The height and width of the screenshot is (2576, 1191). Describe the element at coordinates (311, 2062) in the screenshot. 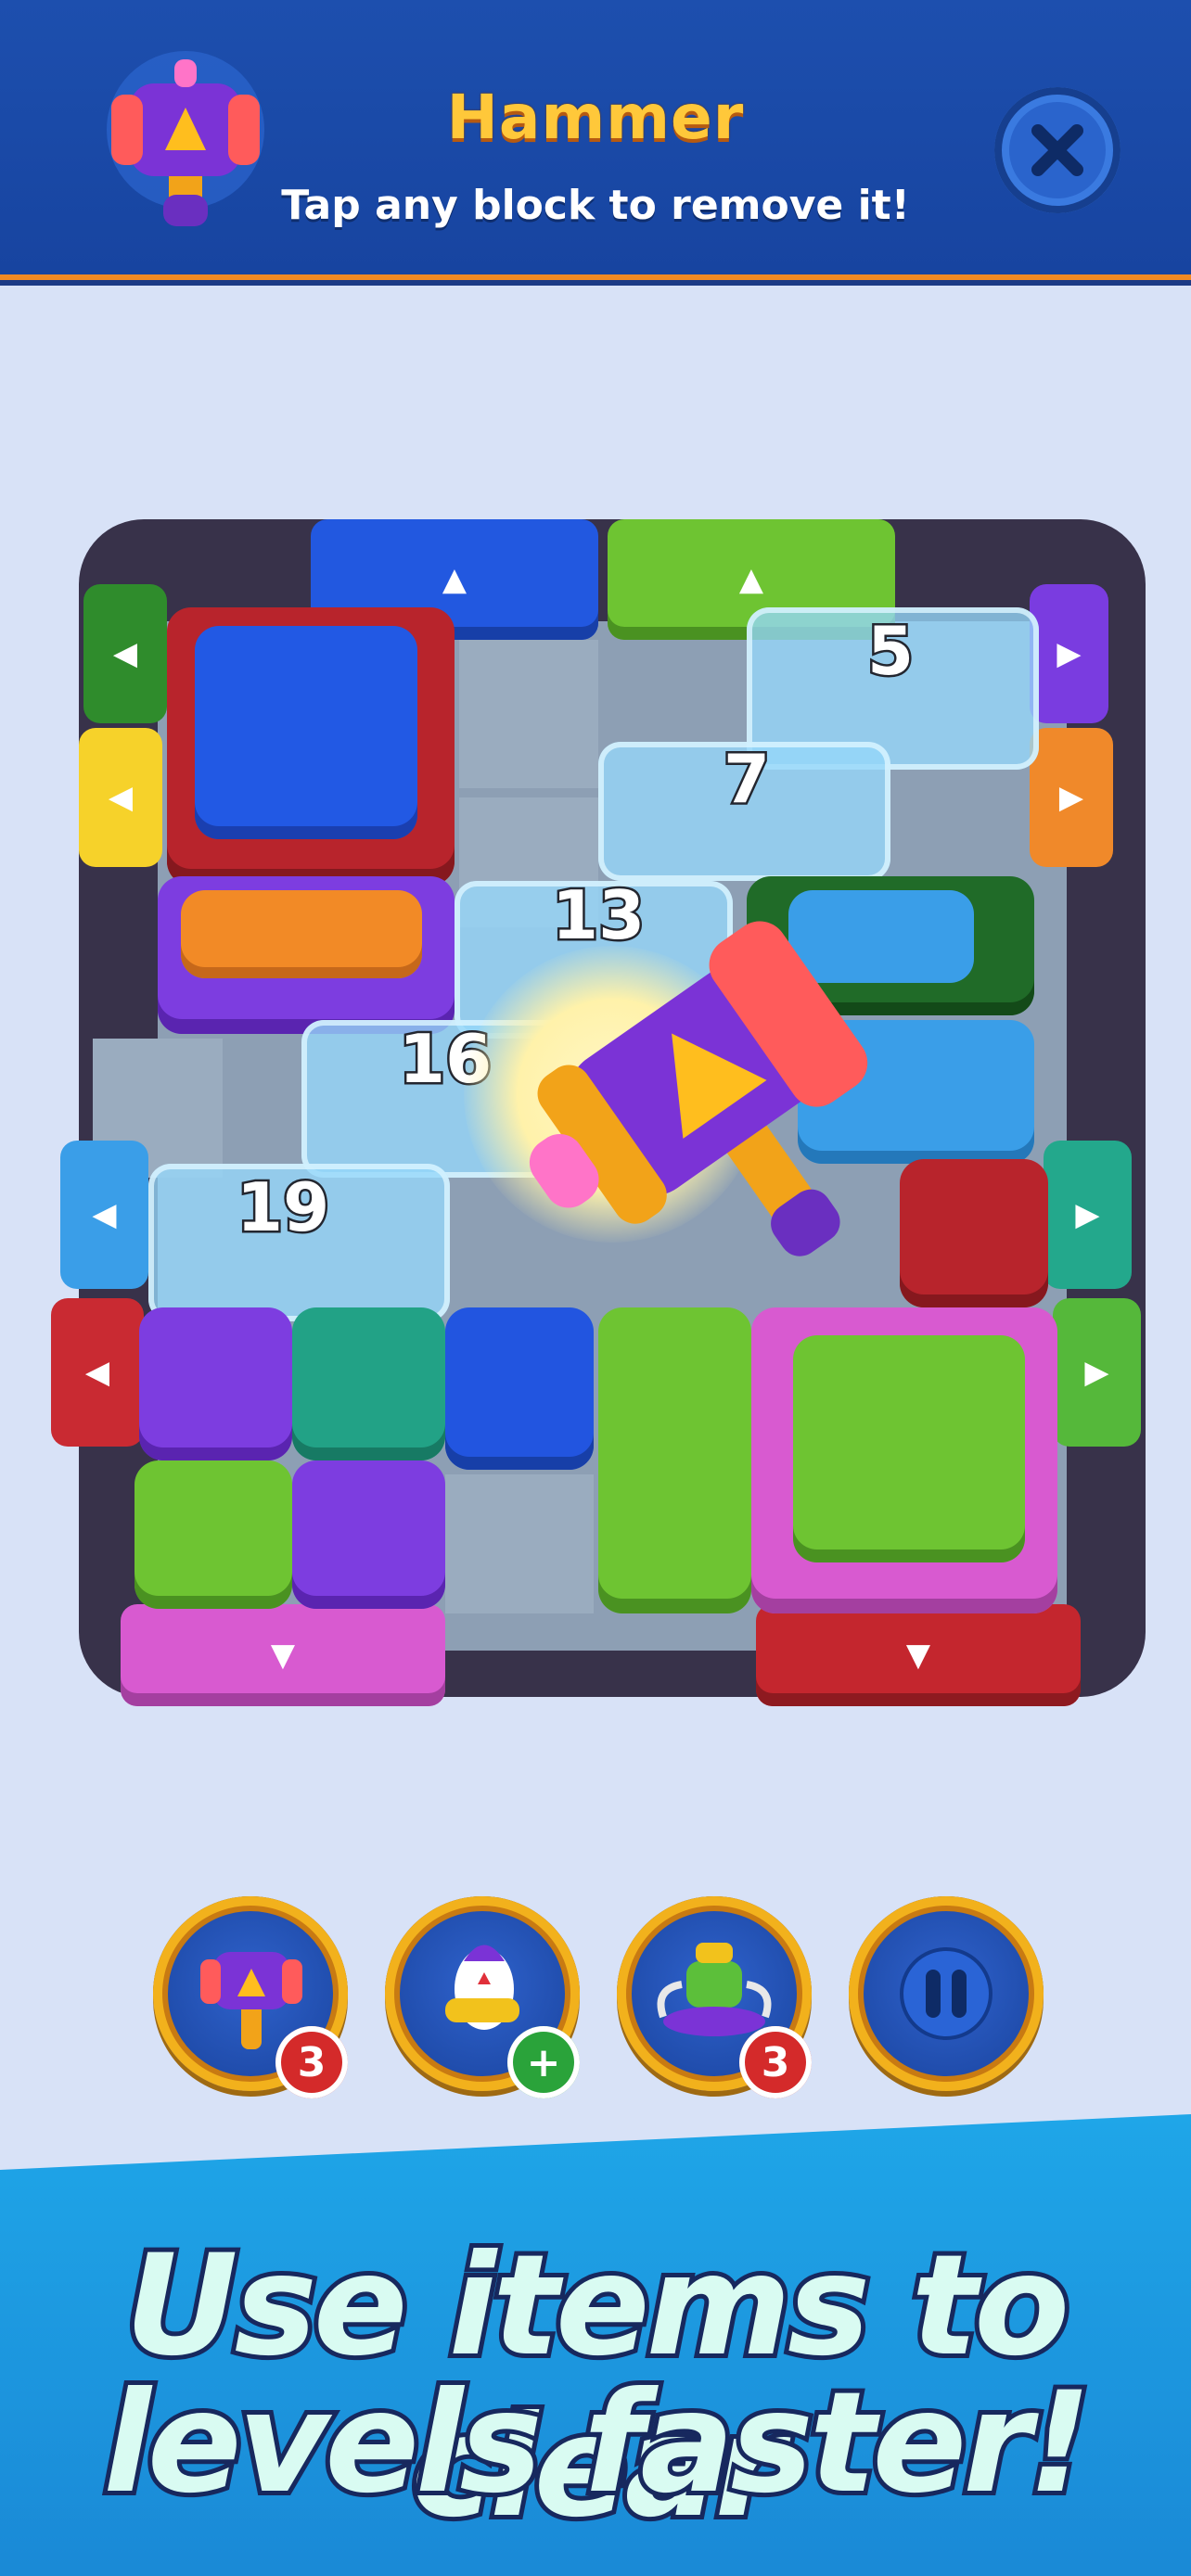

I see `hammer-count-badge: 3` at that location.